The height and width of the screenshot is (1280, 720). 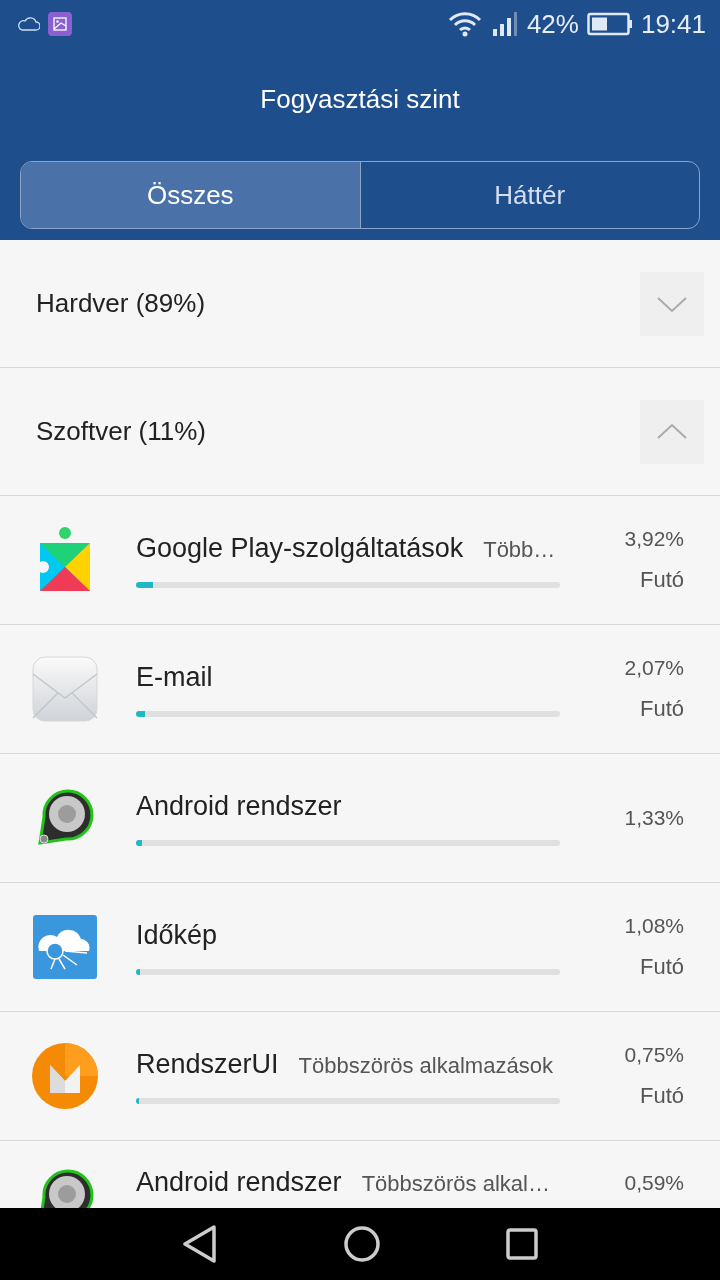 What do you see at coordinates (190, 195) in the screenshot?
I see `tab: Összes` at bounding box center [190, 195].